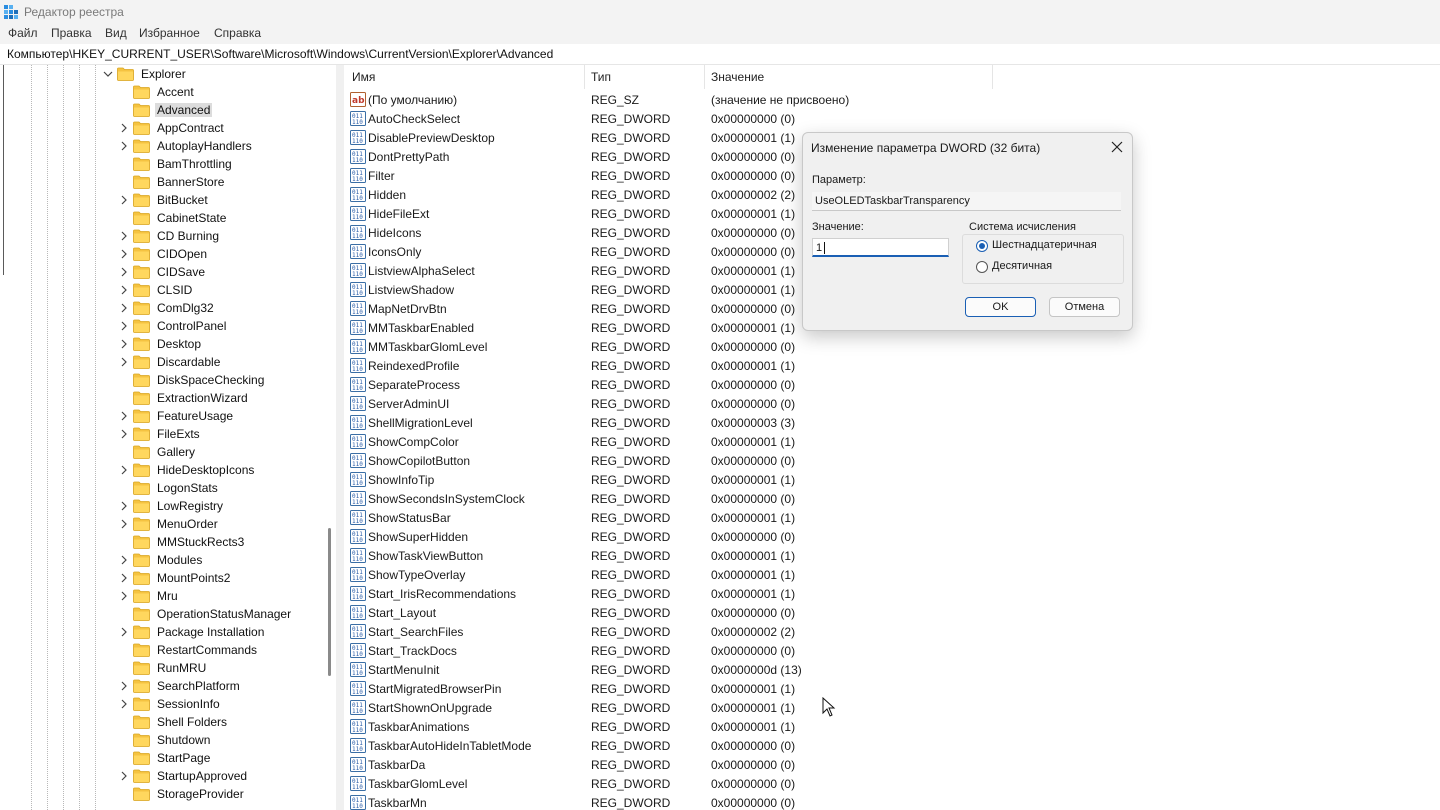 This screenshot has height=810, width=1440. Describe the element at coordinates (1000, 307) in the screenshot. I see `ok-button: OK` at that location.